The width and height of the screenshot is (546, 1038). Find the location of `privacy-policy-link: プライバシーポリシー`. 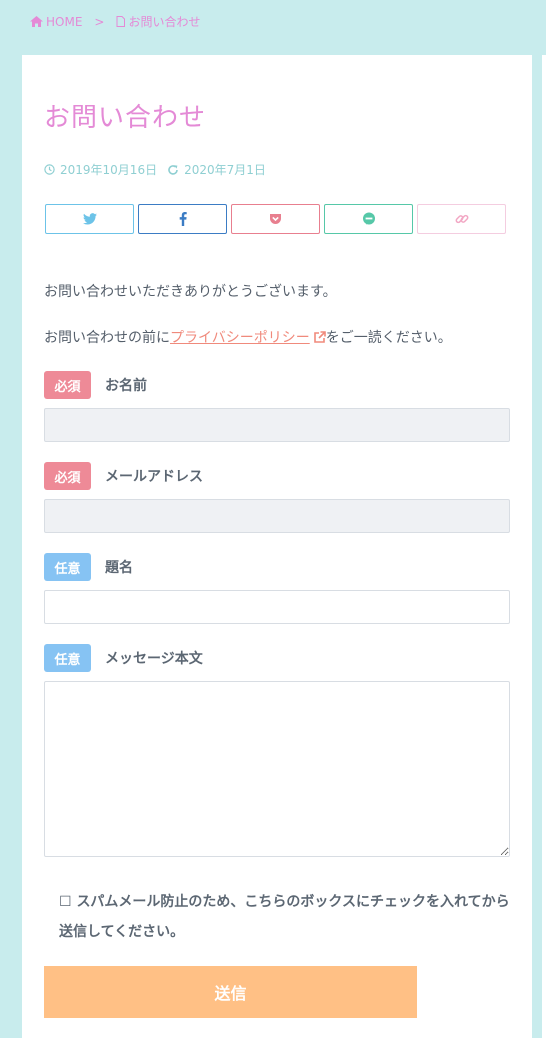

privacy-policy-link: プライバシーポリシー is located at coordinates (248, 337).